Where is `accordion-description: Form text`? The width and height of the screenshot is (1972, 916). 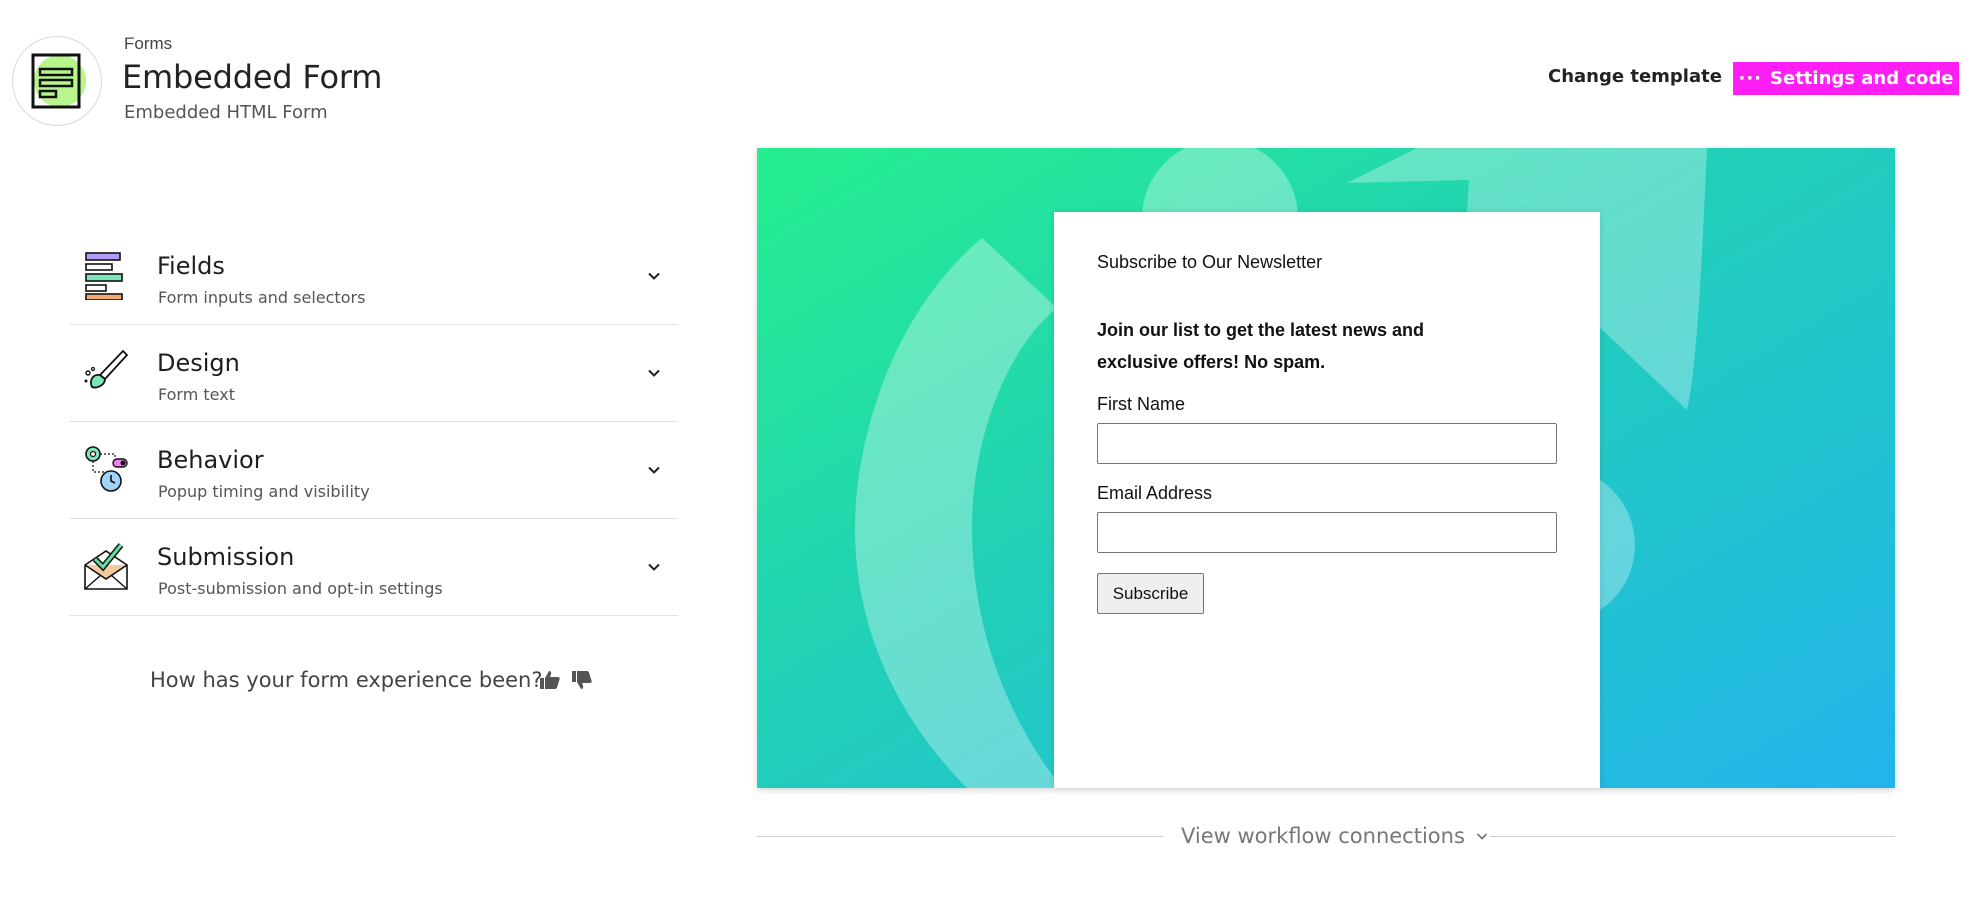 accordion-description: Form text is located at coordinates (196, 394).